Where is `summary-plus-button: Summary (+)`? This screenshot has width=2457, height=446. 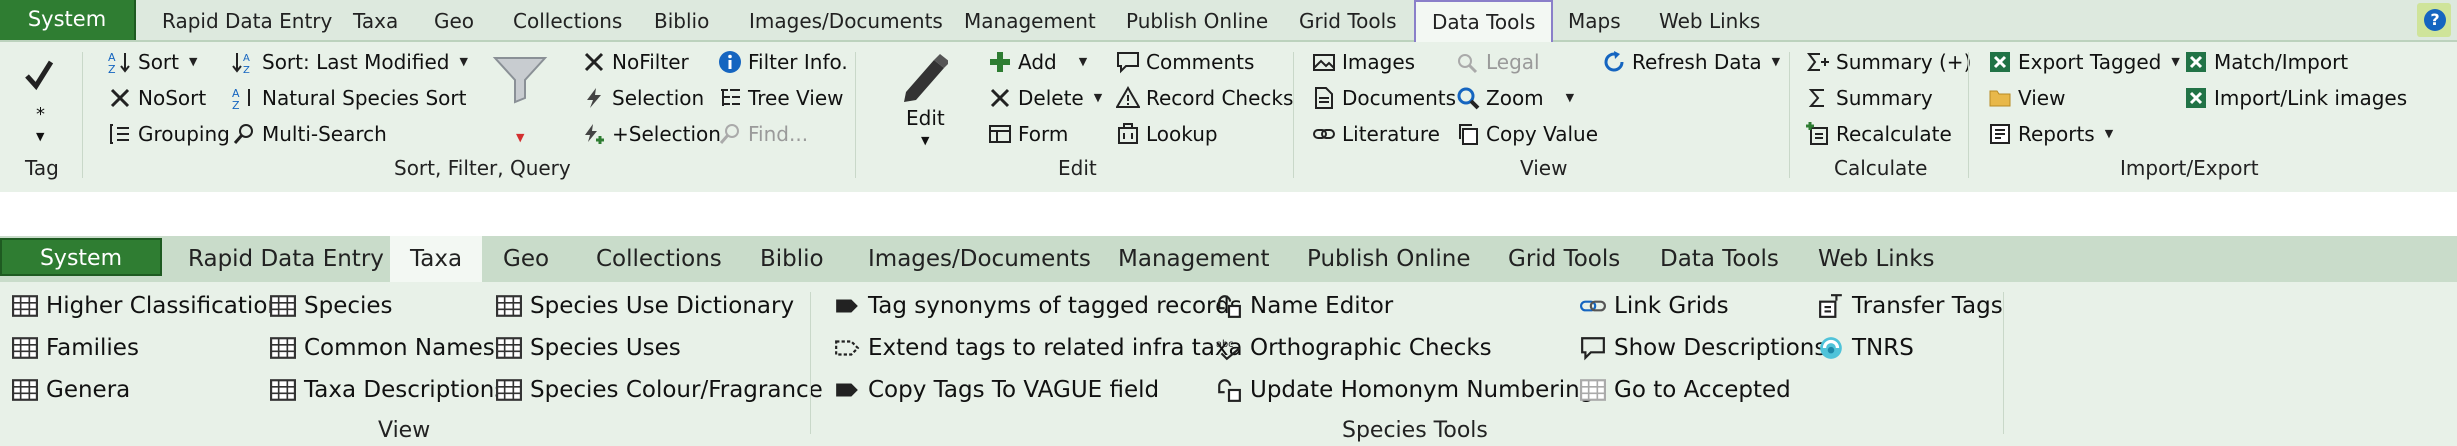 summary-plus-button: Summary (+) is located at coordinates (1888, 62).